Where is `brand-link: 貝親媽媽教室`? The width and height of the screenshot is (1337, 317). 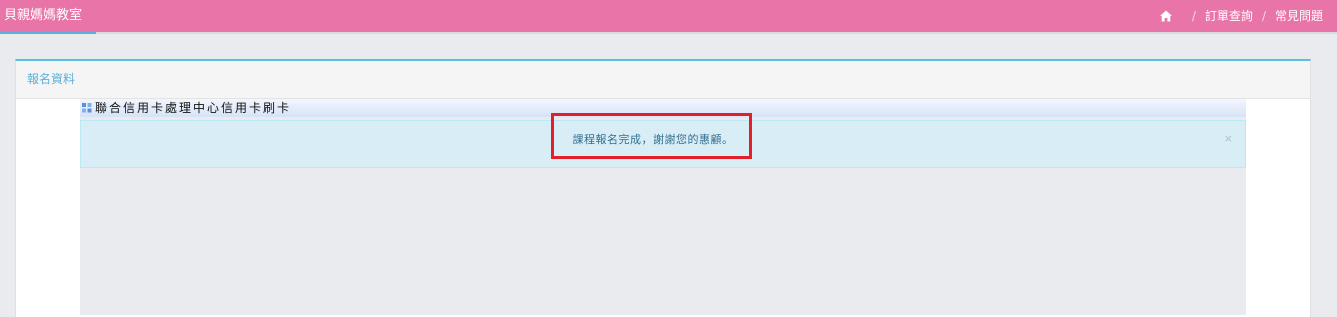 brand-link: 貝親媽媽教室 is located at coordinates (48, 16).